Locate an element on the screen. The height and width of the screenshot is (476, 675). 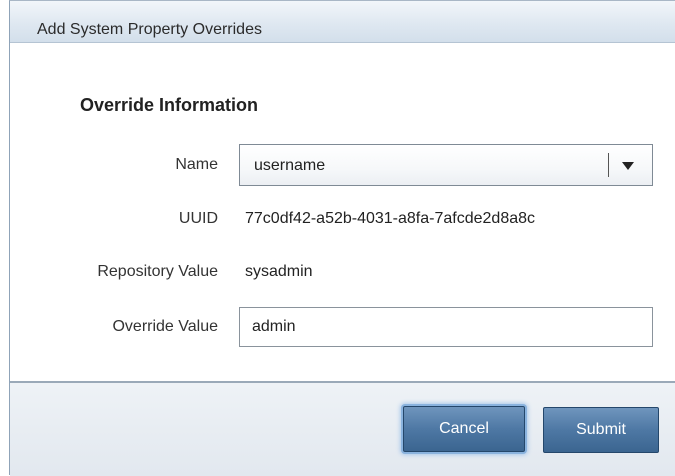
submit-button: Submit is located at coordinates (601, 430).